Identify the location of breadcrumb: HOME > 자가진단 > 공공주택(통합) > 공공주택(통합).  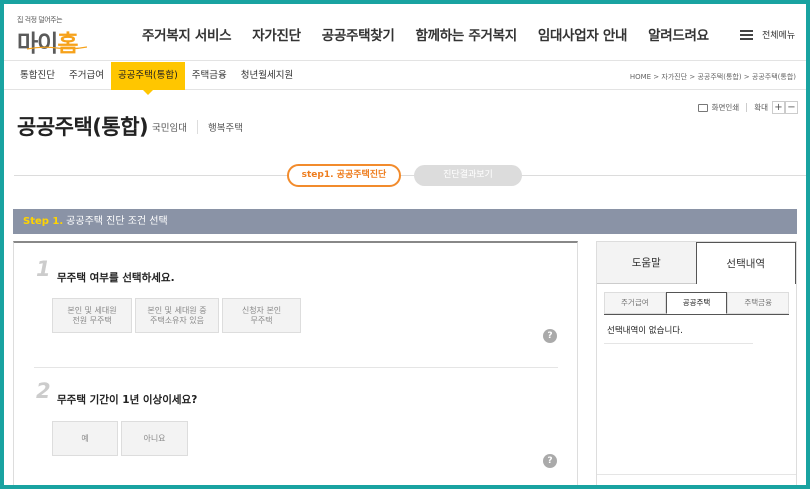
(712, 77).